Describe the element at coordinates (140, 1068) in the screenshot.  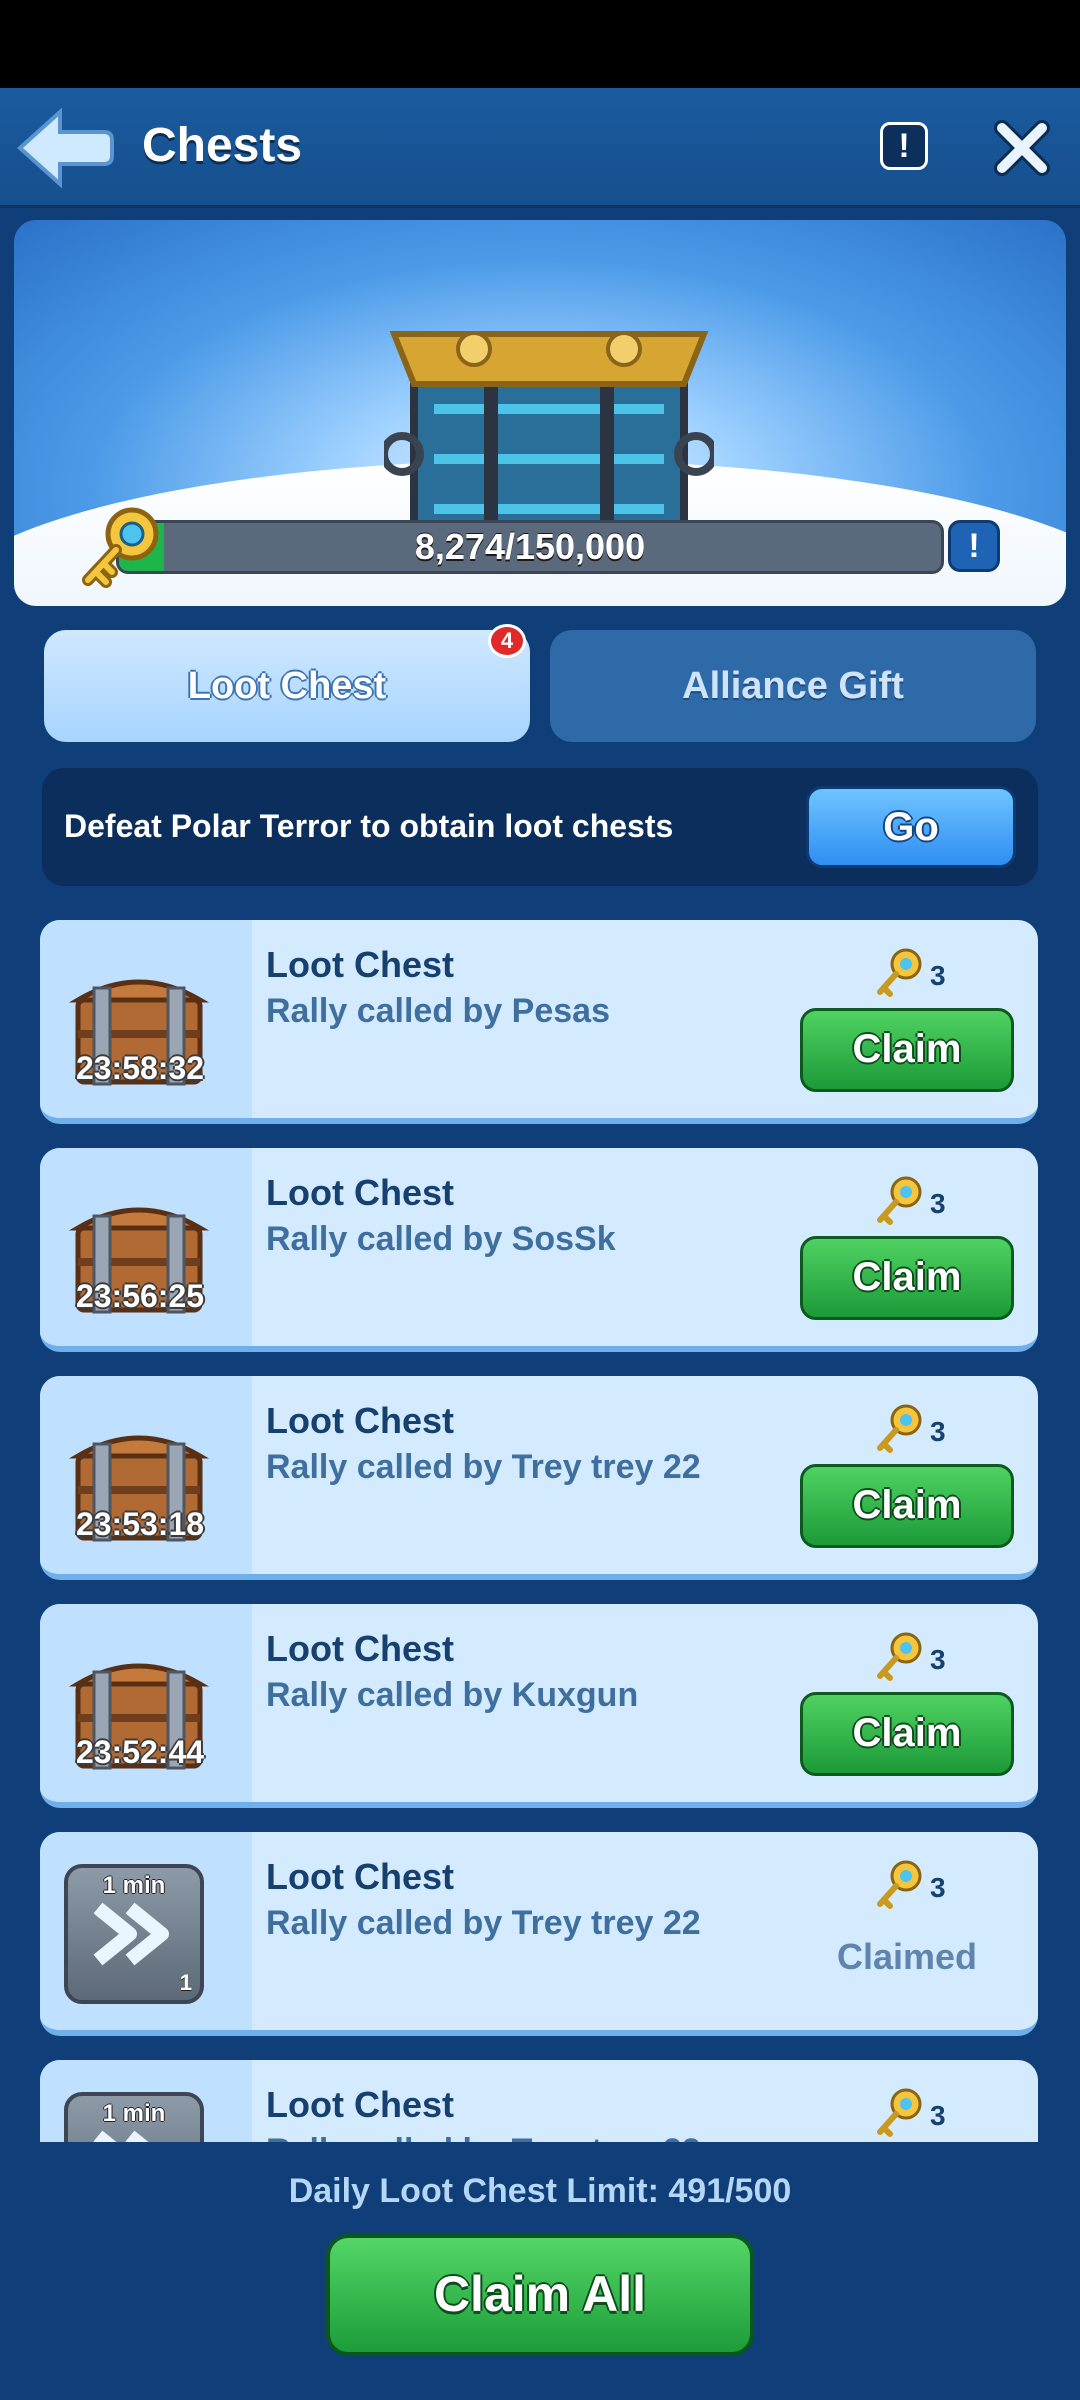
I see `countdown-timer: 23:58:32` at that location.